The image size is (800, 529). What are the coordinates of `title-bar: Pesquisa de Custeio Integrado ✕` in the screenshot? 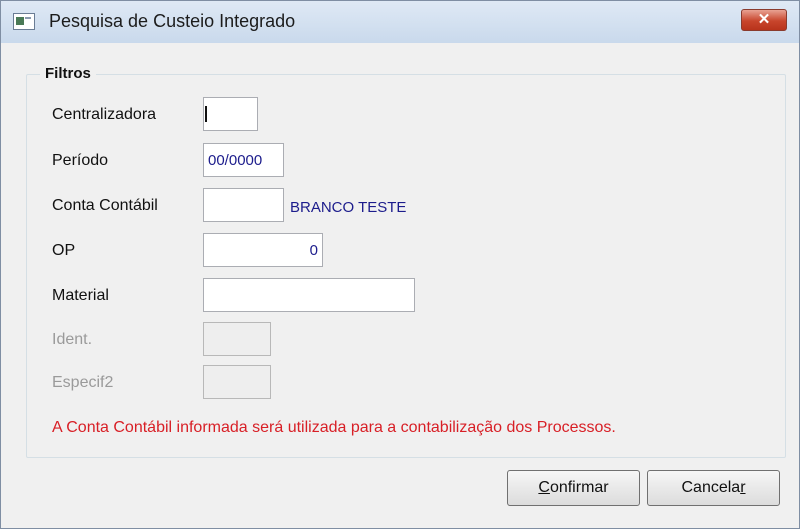 It's located at (400, 22).